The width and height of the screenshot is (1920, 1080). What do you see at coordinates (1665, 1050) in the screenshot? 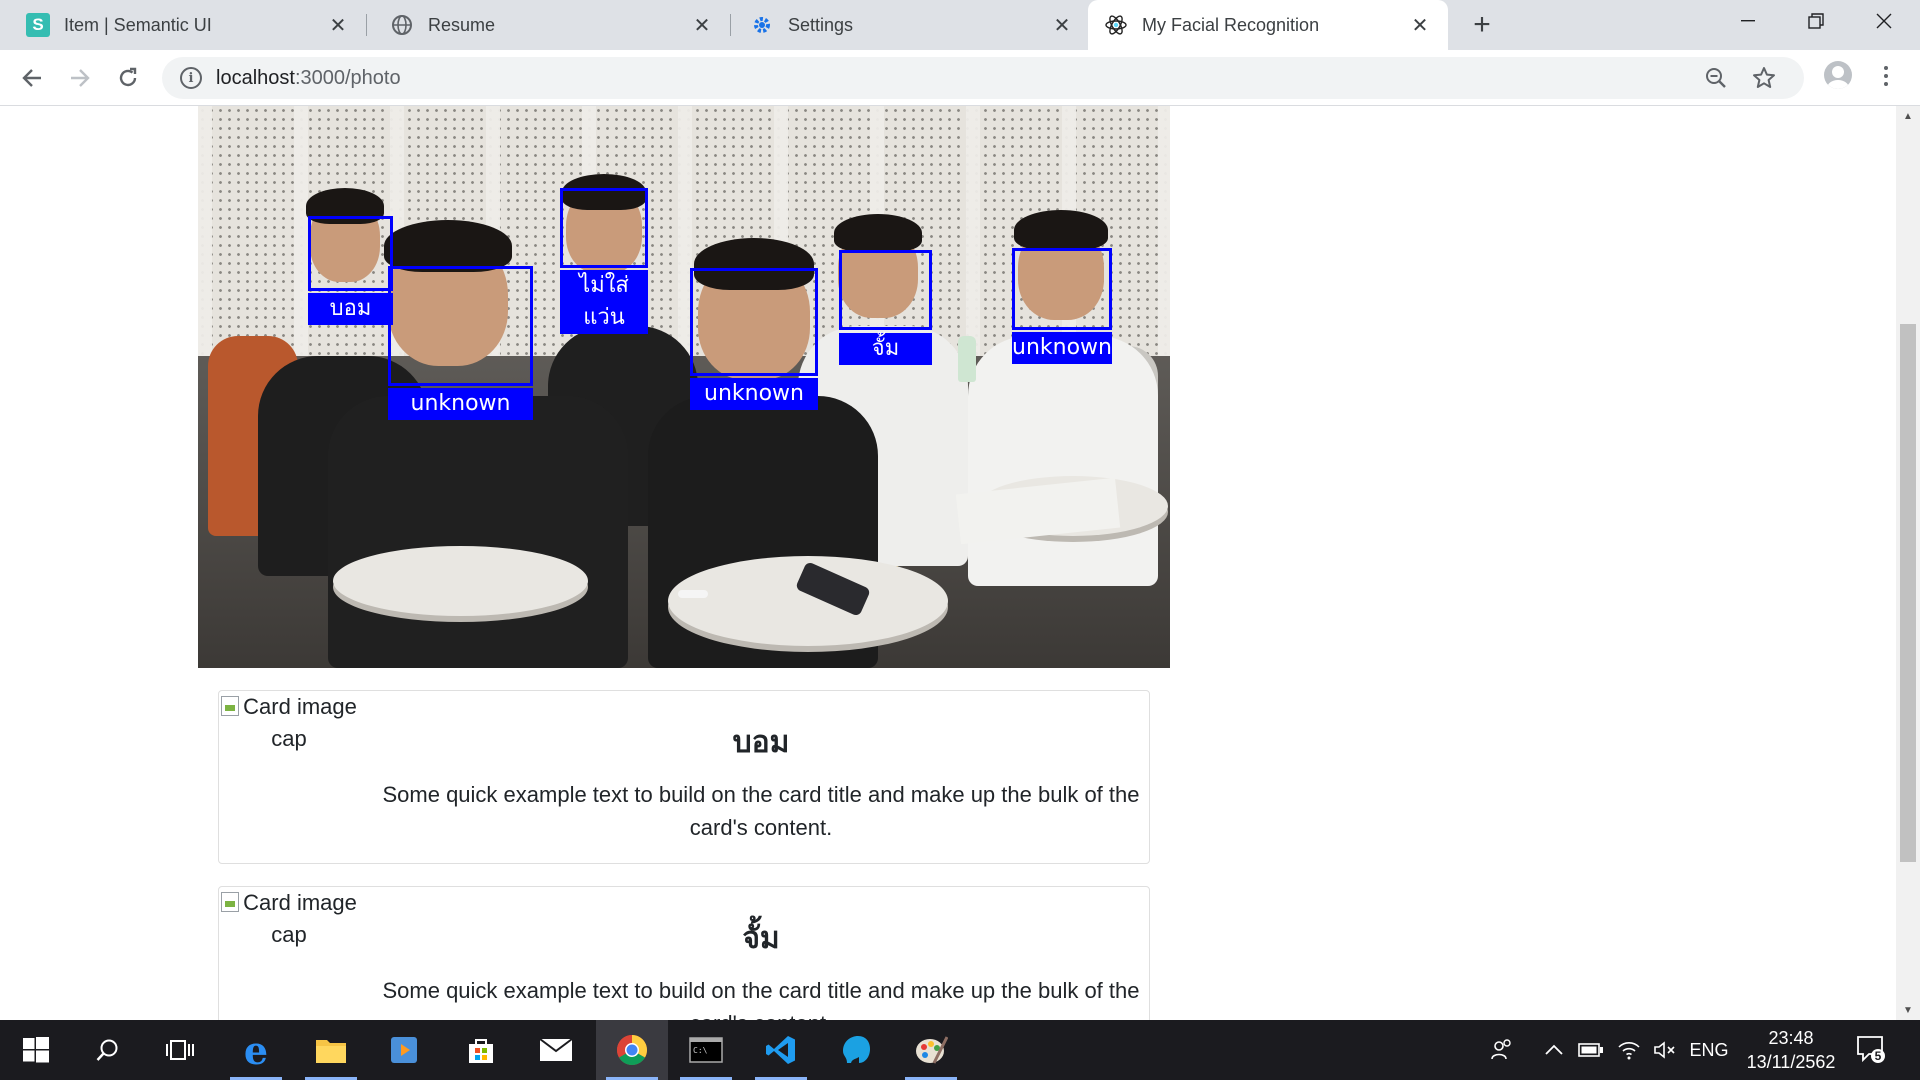
I see `volume-muted-icon` at bounding box center [1665, 1050].